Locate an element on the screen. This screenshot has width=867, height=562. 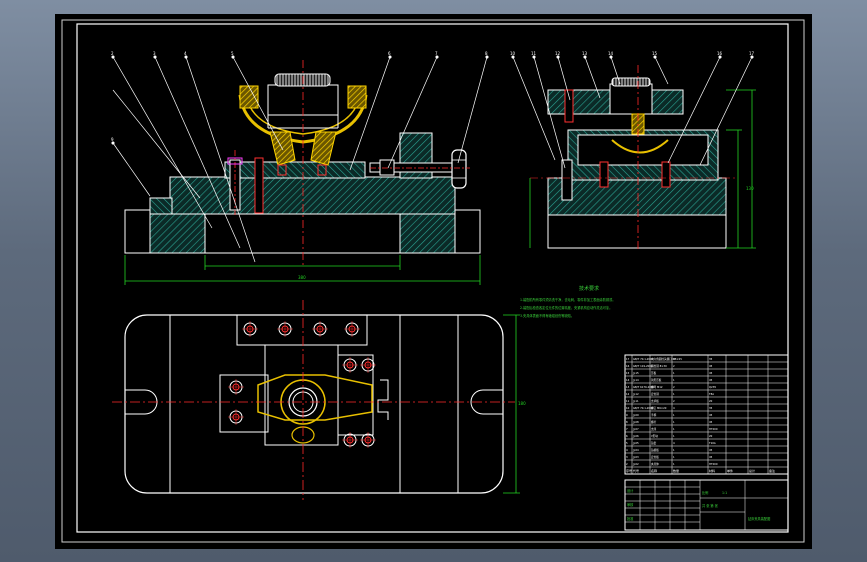
left-pin is located at coordinates (259, 185).